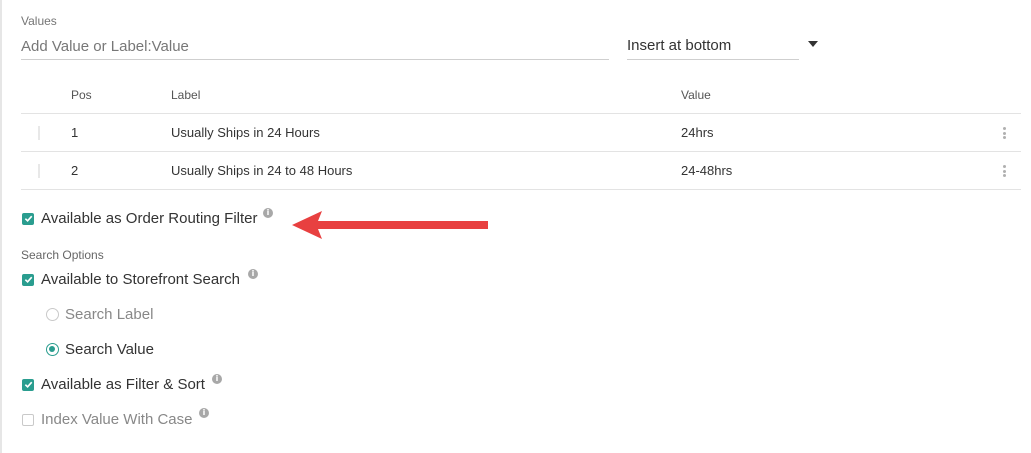 The height and width of the screenshot is (453, 1031). Describe the element at coordinates (75, 132) in the screenshot. I see `row-pos: 1` at that location.